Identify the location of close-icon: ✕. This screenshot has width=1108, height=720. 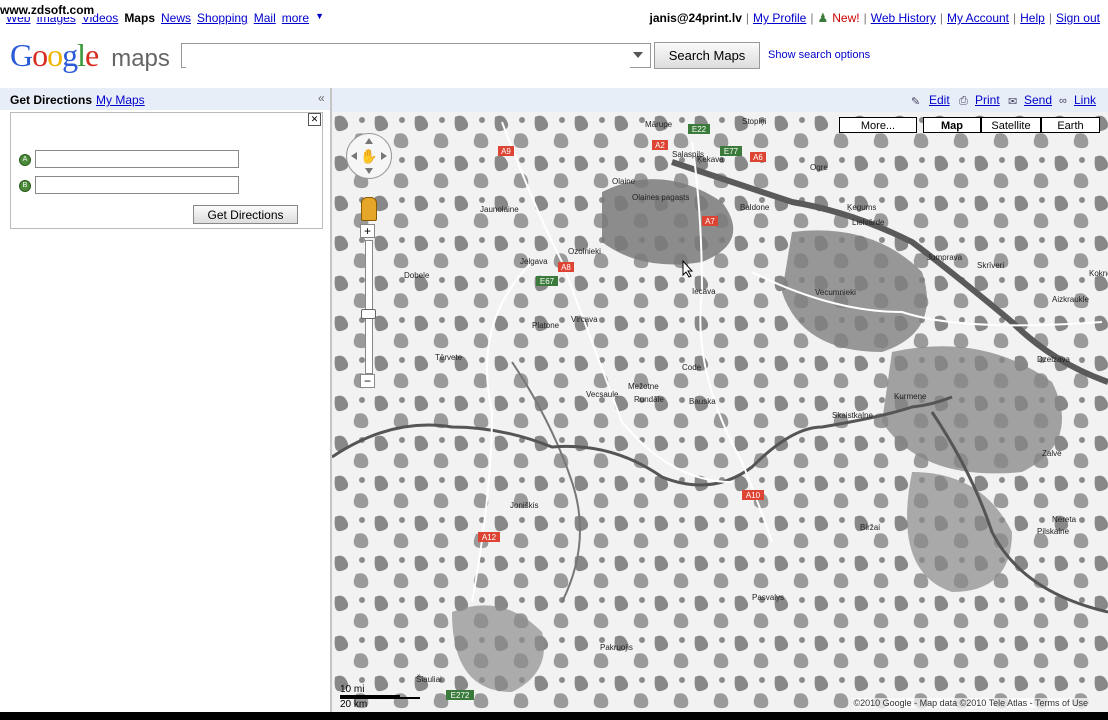
(314, 119).